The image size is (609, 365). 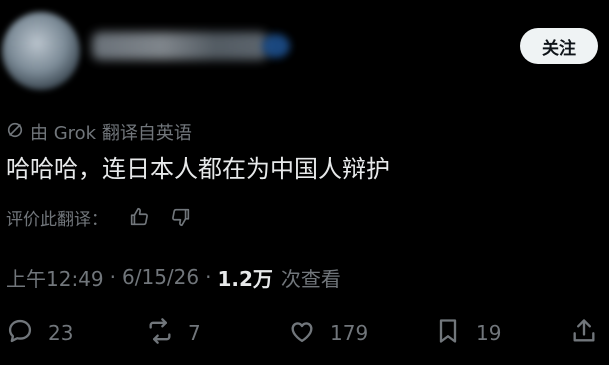 I want to click on reply-count: 23, so click(x=61, y=333).